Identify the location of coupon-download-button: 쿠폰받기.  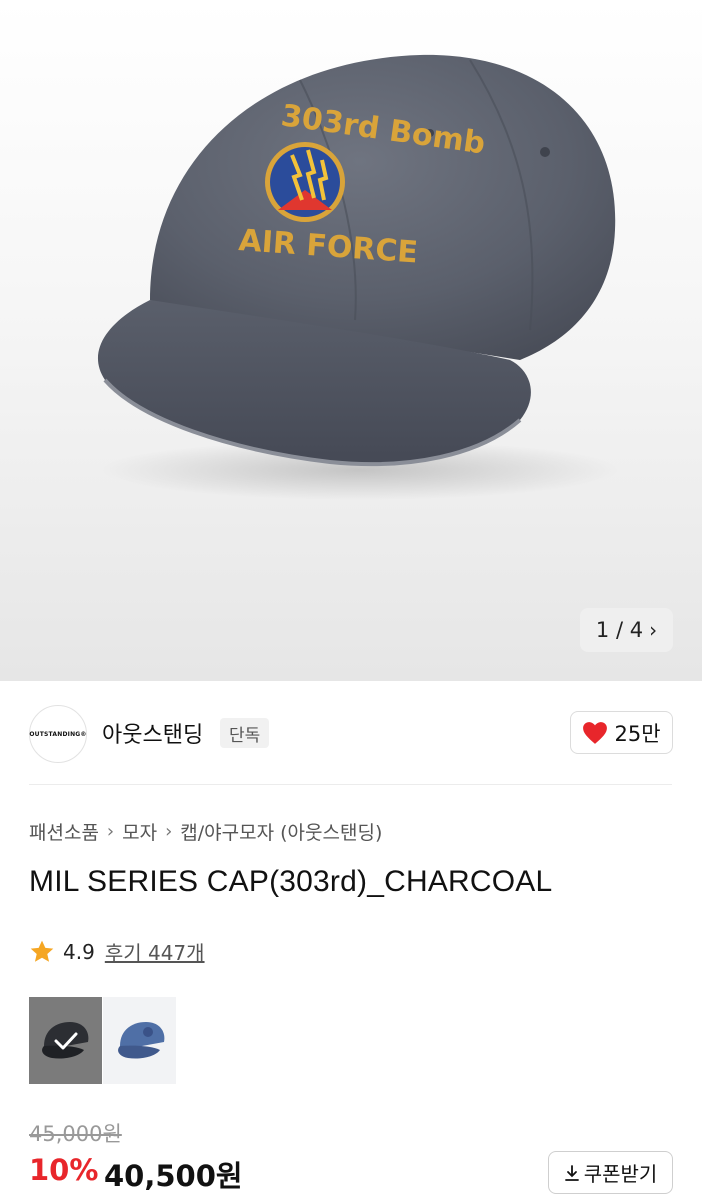
(610, 1172).